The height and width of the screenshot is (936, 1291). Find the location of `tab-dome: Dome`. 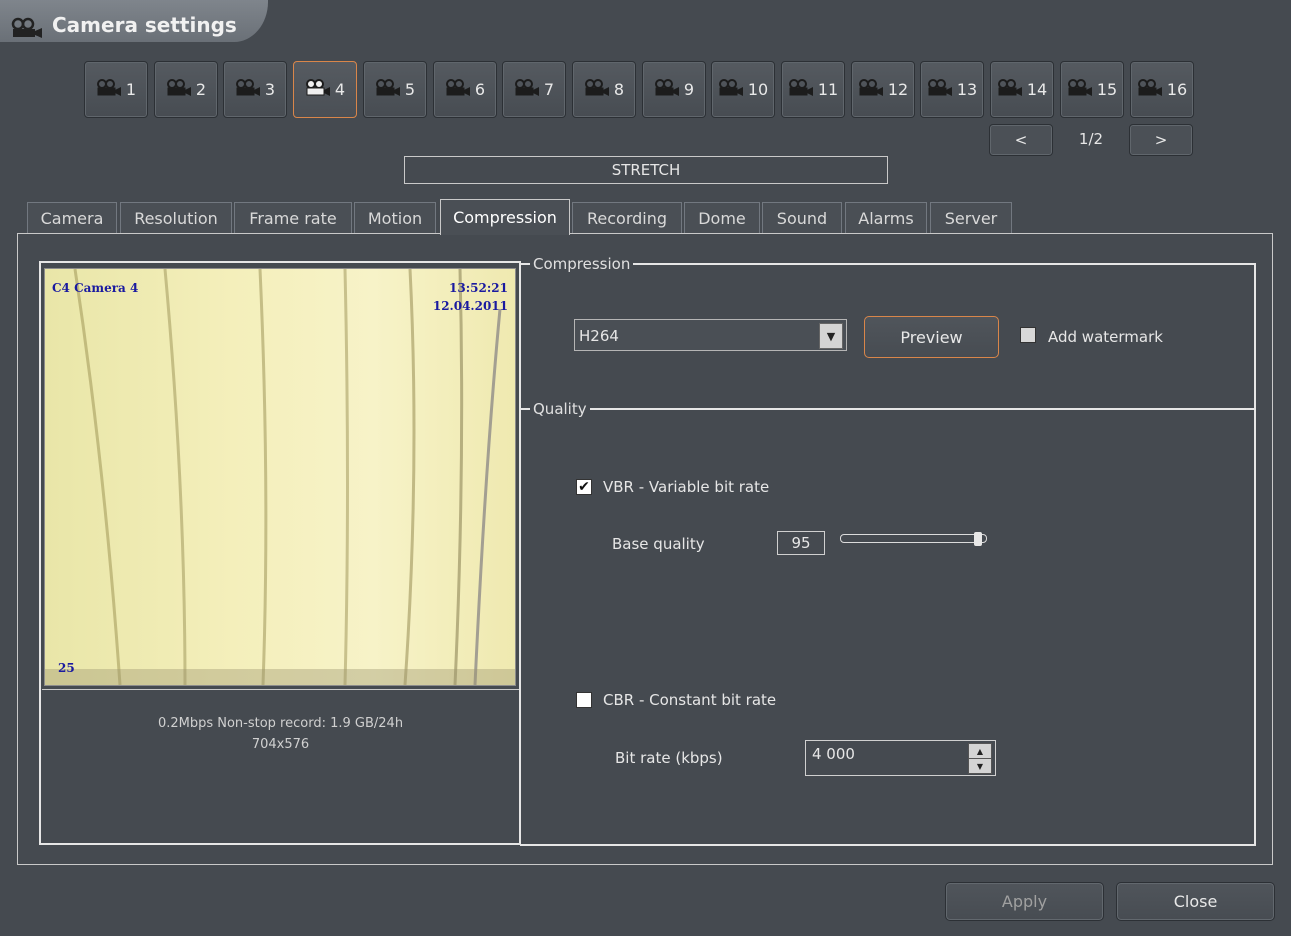

tab-dome: Dome is located at coordinates (722, 218).